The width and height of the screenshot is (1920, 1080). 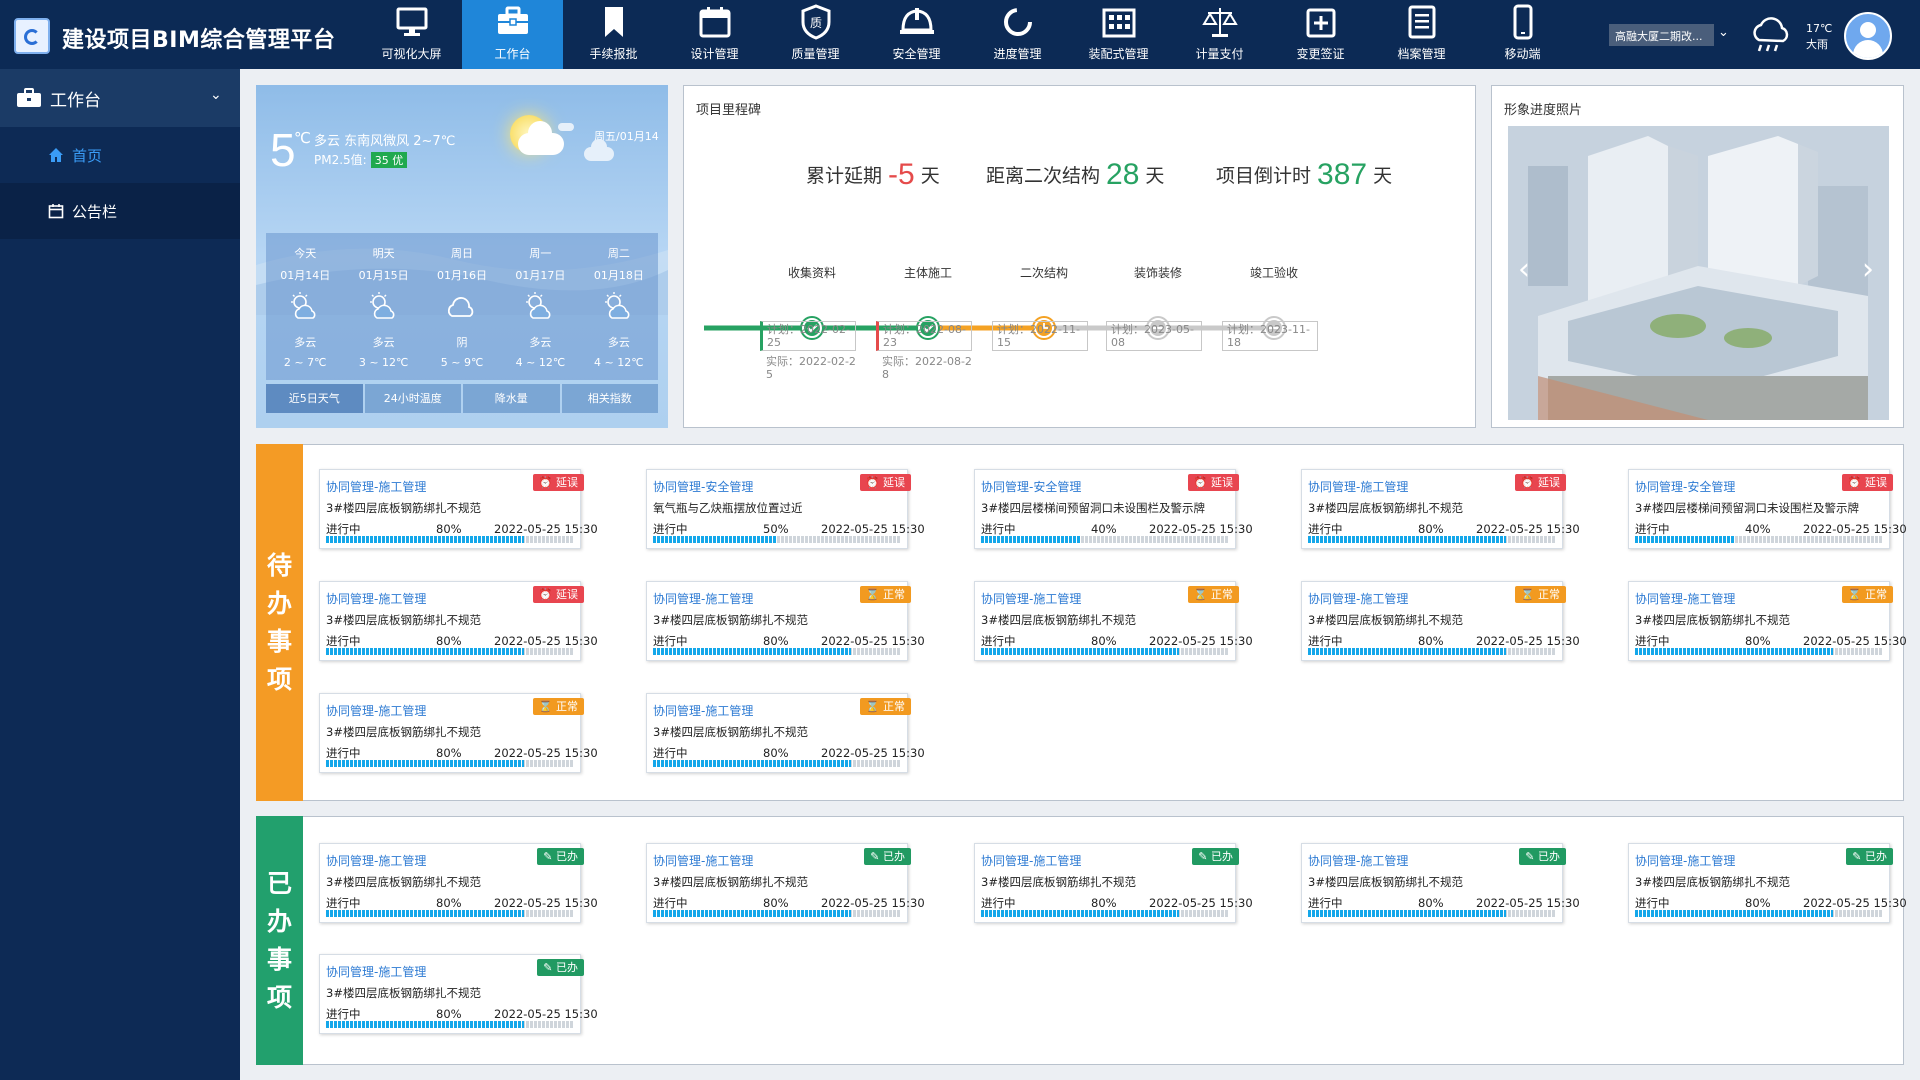 What do you see at coordinates (462, 398) in the screenshot?
I see `weather-tabs: 近5日天气 24小时温度 降水量 相关指数` at bounding box center [462, 398].